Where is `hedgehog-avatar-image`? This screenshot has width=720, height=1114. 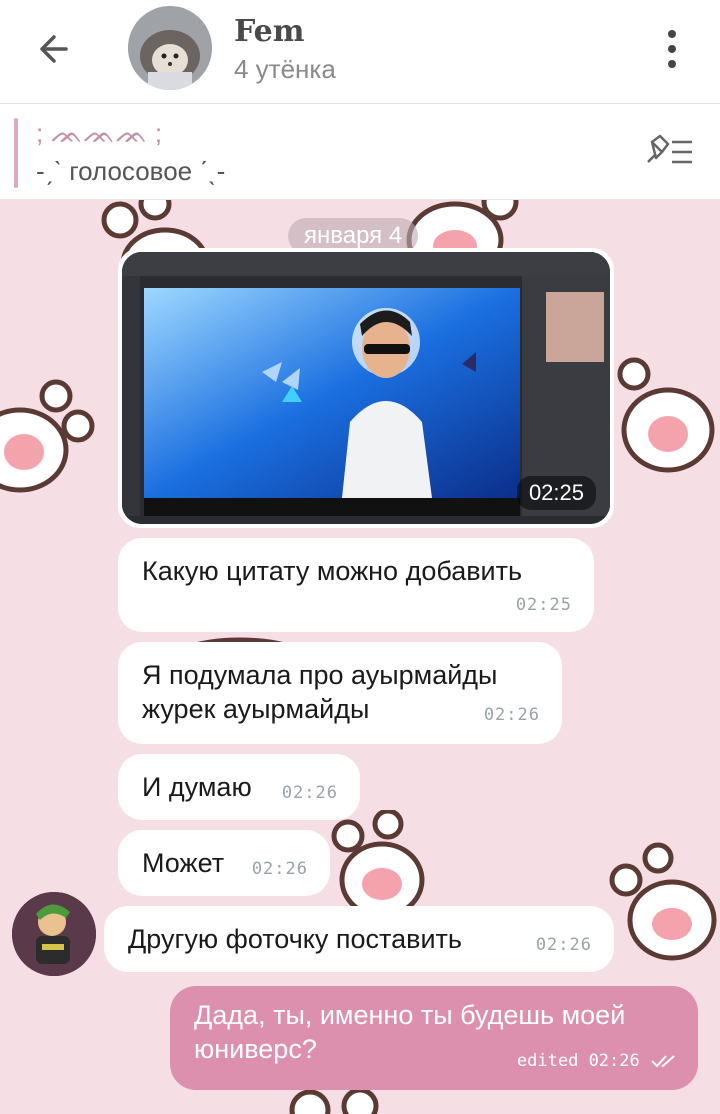
hedgehog-avatar-image is located at coordinates (170, 48).